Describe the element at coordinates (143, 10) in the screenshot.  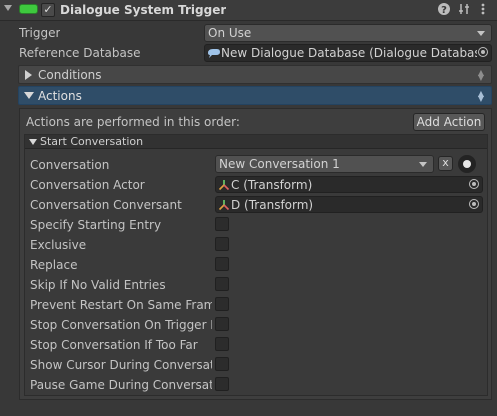
I see `component-title: Dialogue System Trigger` at that location.